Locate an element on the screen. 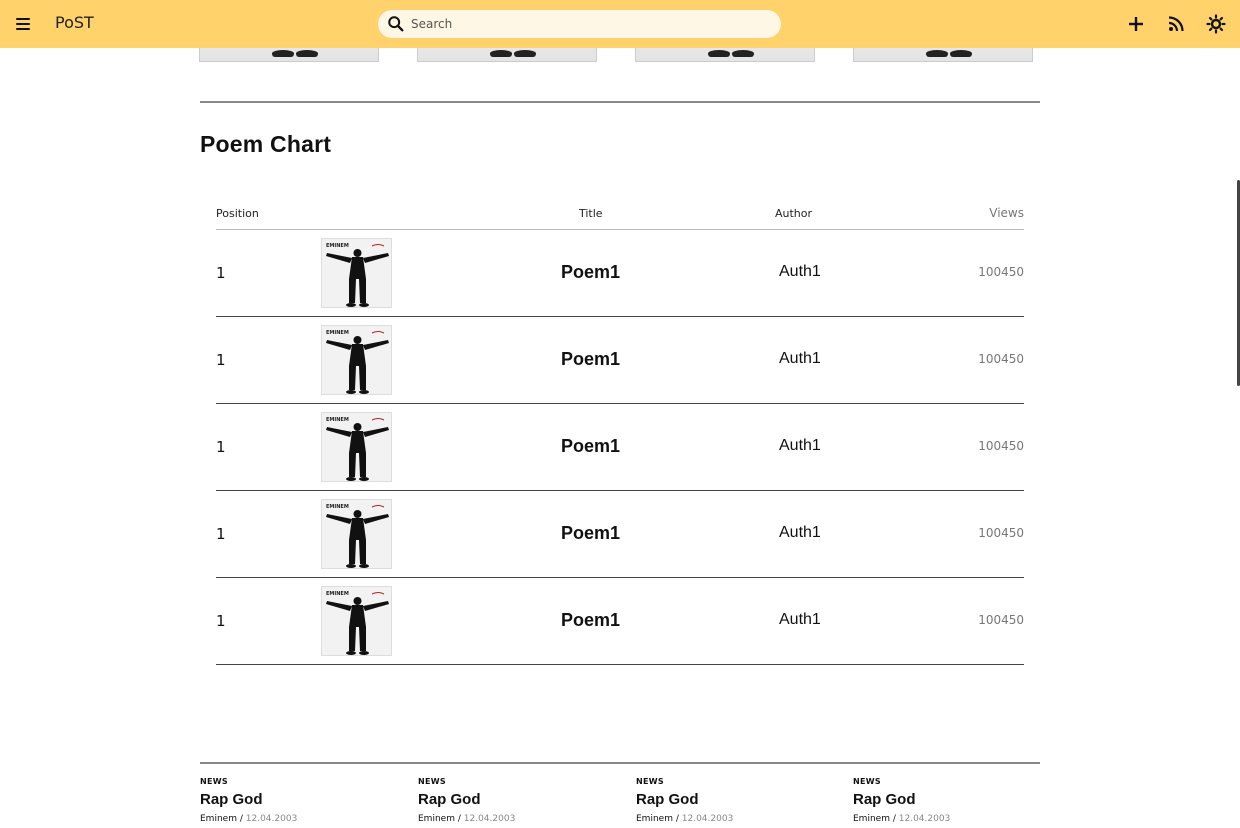 The width and height of the screenshot is (1240, 828). column-header-views: Views is located at coordinates (1006, 213).